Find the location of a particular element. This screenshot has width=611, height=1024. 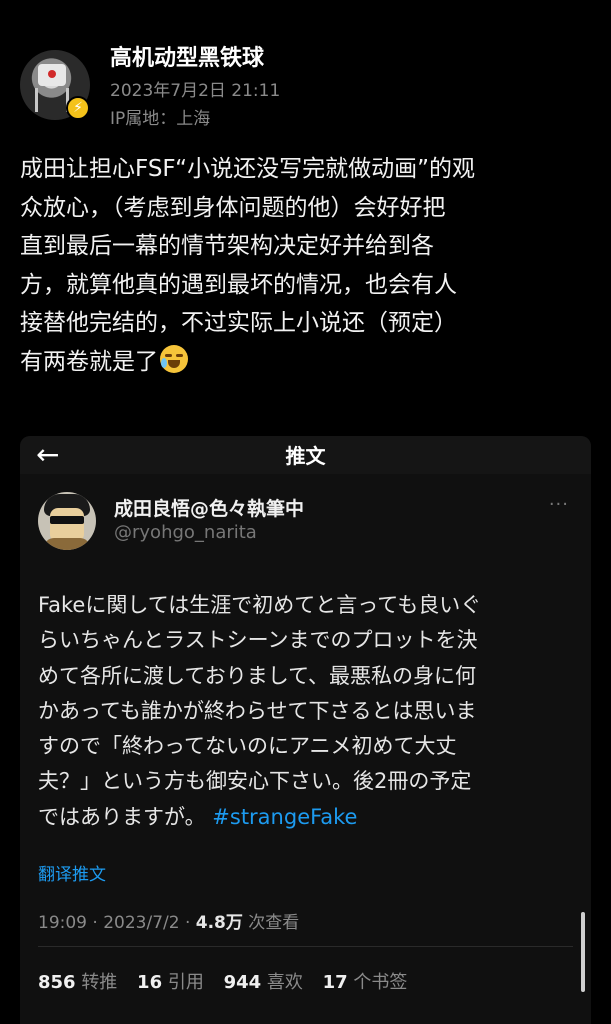

bookmarks-count: 17 is located at coordinates (335, 982).